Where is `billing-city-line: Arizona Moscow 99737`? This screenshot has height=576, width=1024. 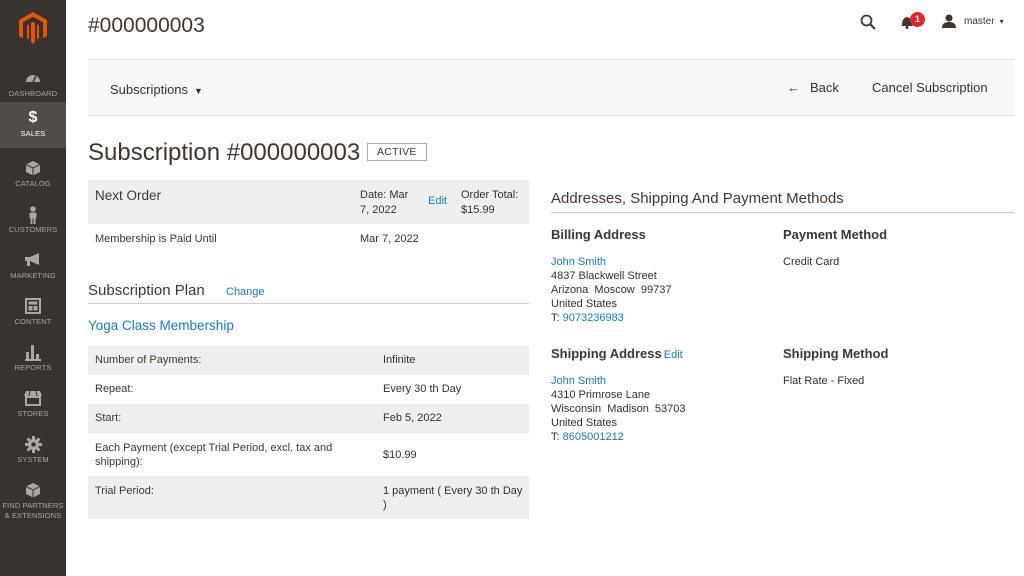
billing-city-line: Arizona Moscow 99737 is located at coordinates (611, 290).